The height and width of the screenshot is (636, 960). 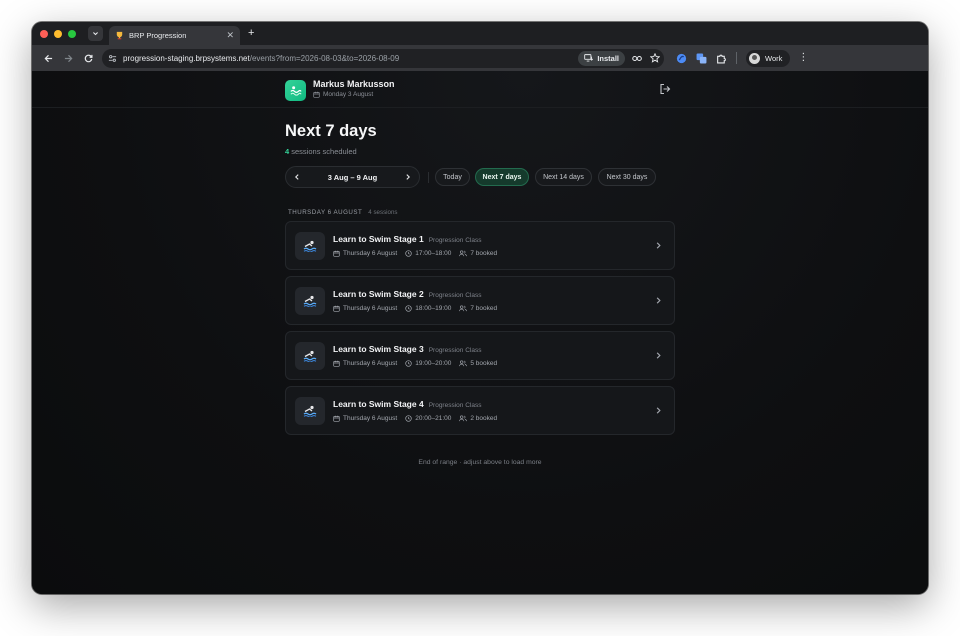 I want to click on close-tab-icon: ✕, so click(x=230, y=35).